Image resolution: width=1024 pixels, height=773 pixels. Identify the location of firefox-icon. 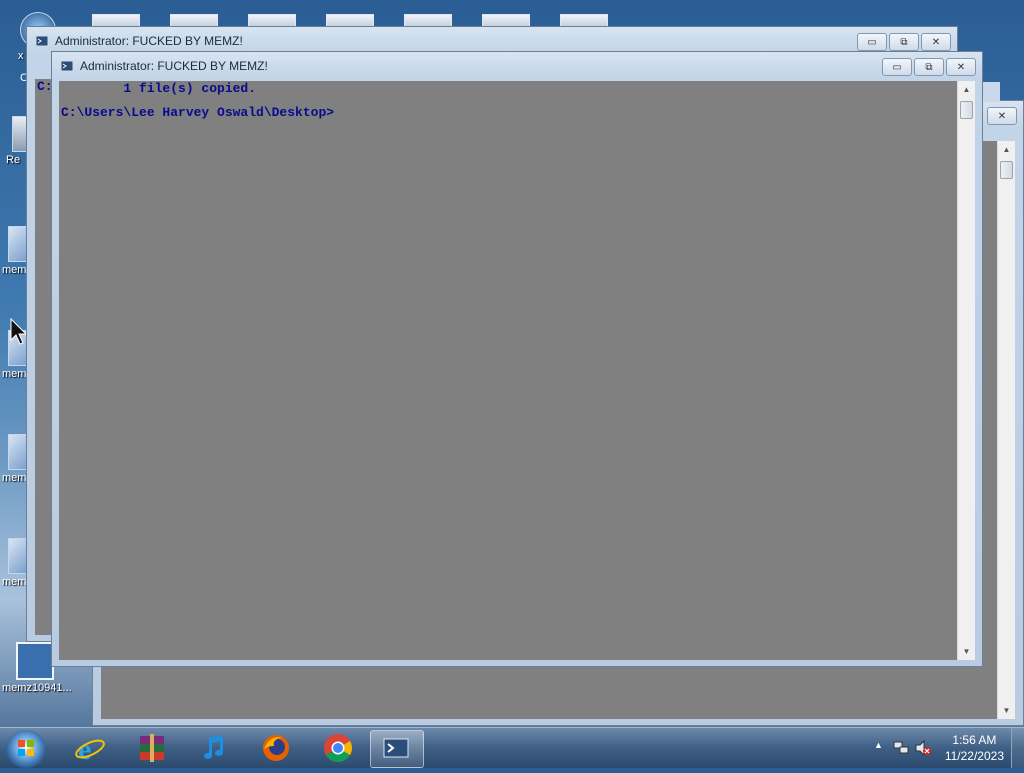
(276, 748).